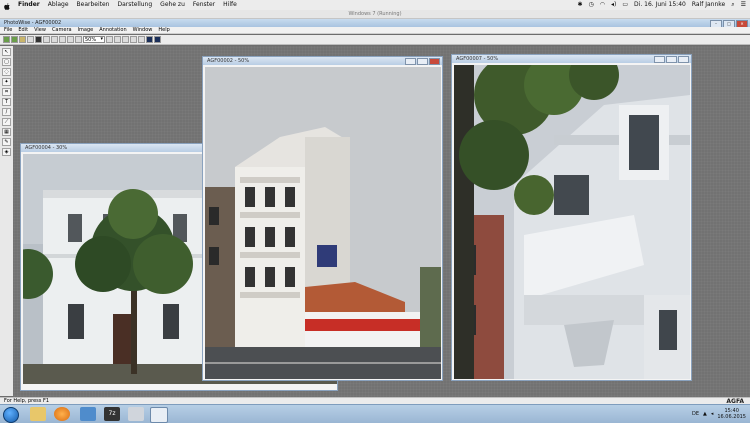  I want to click on rect-tool-icon: ▢, so click(6, 62).